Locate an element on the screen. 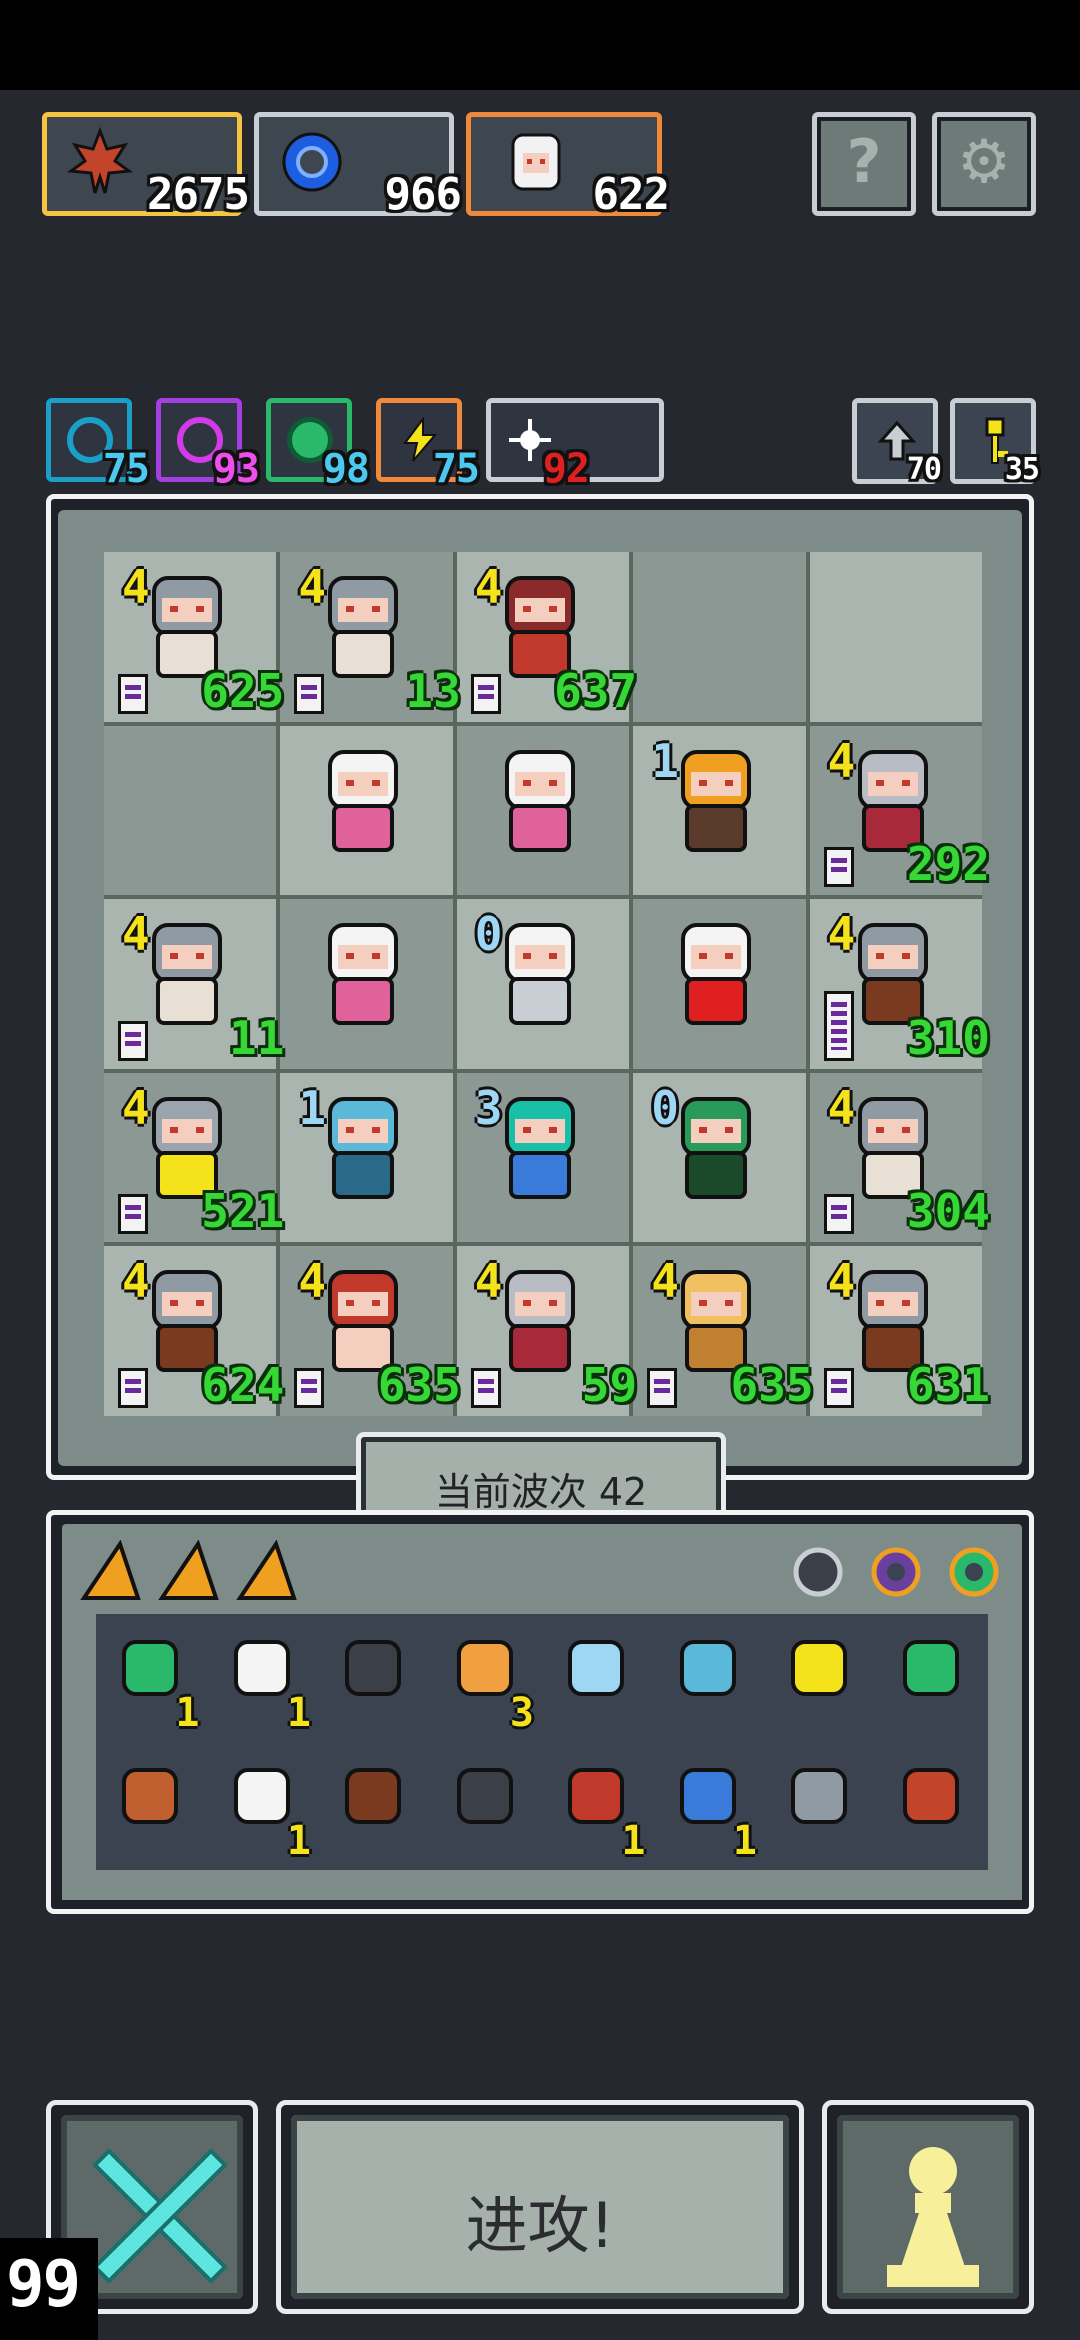 The height and width of the screenshot is (2340, 1080). element-light: 92 is located at coordinates (575, 443).